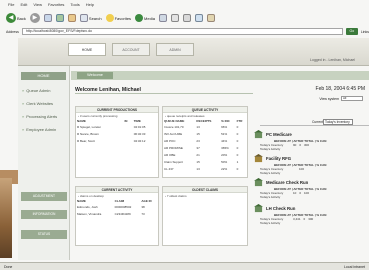 This screenshot has height=270, width=369. Describe the element at coordinates (205, 216) in the screenshot. I see `oldest-claims-panel: OLDEST CLAIMS › 7 oldest claims` at that location.